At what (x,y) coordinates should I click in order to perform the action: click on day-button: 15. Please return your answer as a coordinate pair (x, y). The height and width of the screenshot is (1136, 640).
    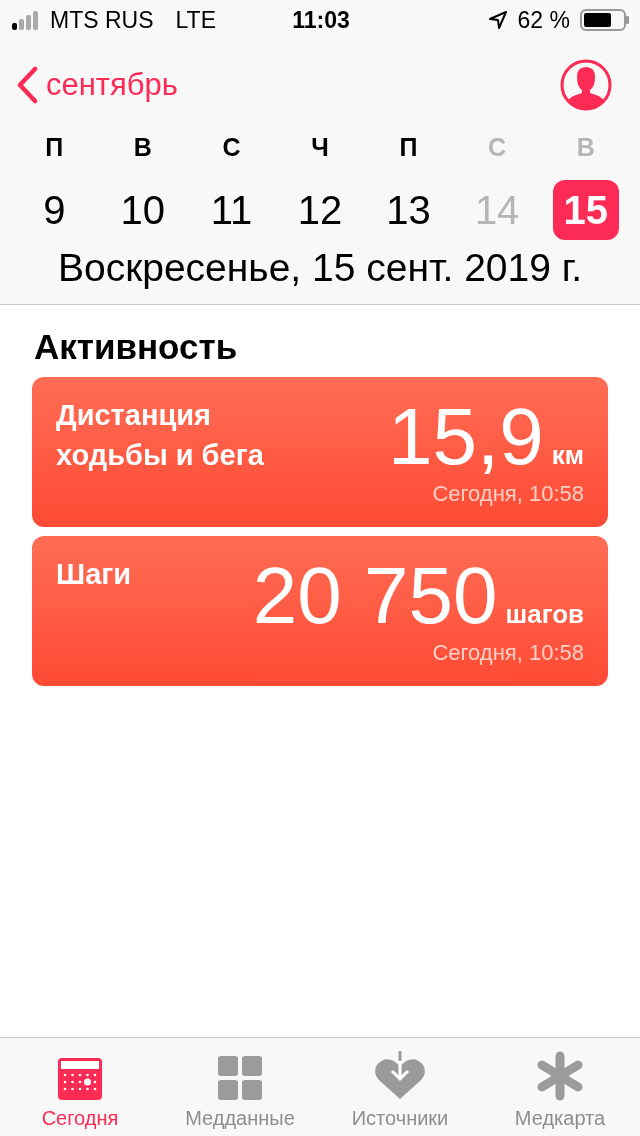
    Looking at the image, I should click on (585, 210).